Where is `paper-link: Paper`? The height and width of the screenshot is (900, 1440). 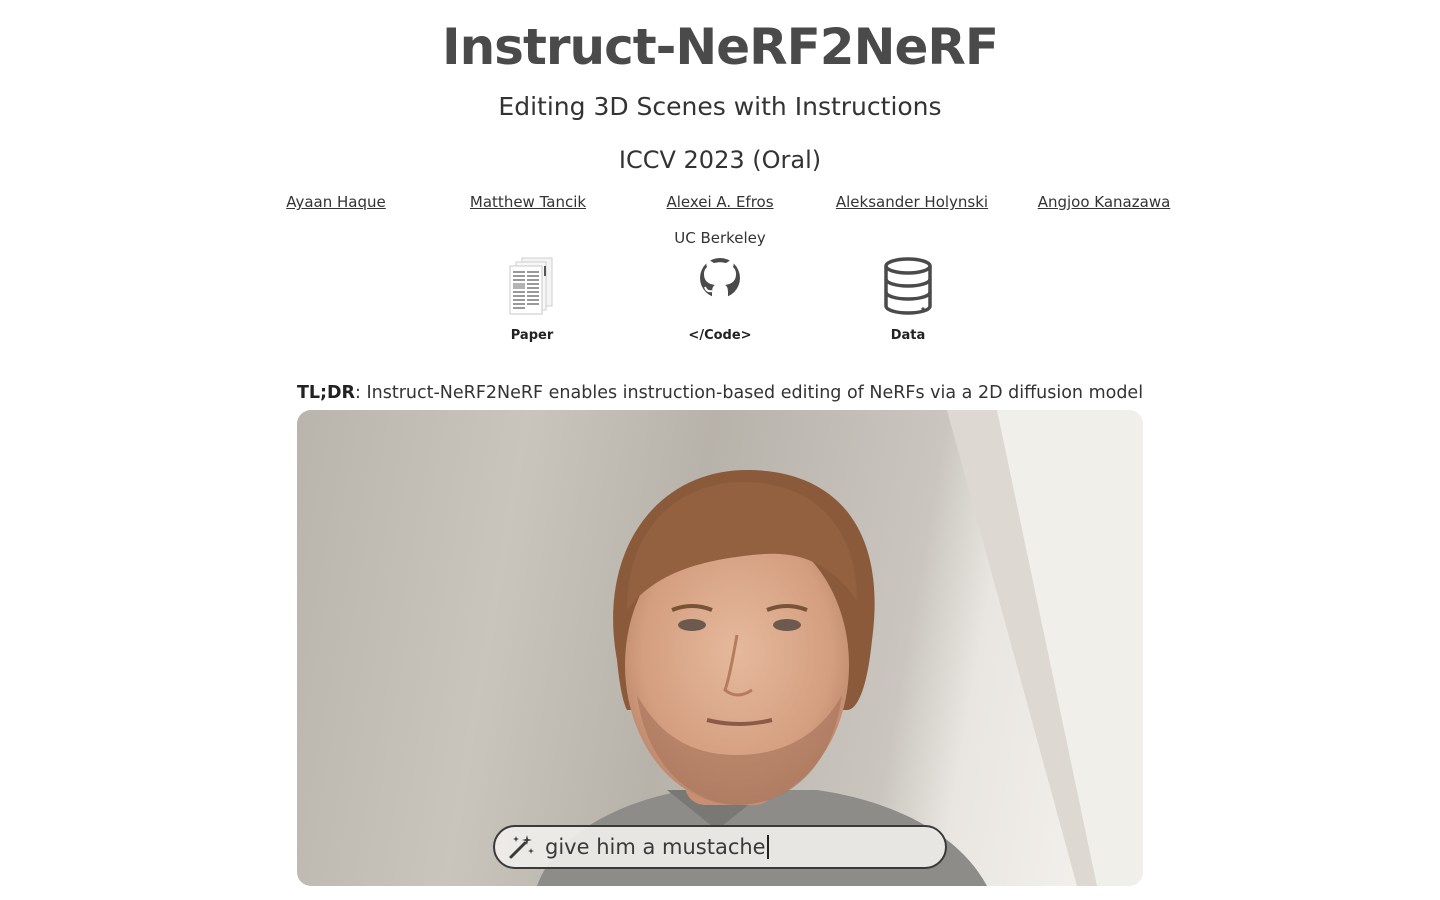 paper-link: Paper is located at coordinates (532, 298).